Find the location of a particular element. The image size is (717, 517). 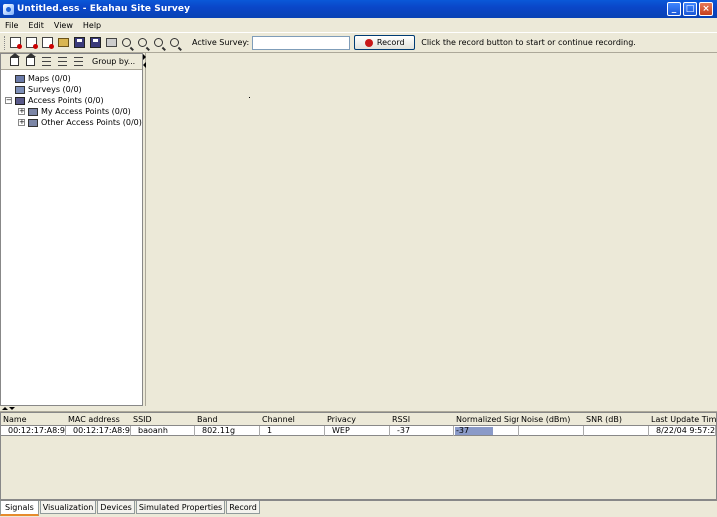

tree-item-maps: Maps (0/0) is located at coordinates (73, 78).